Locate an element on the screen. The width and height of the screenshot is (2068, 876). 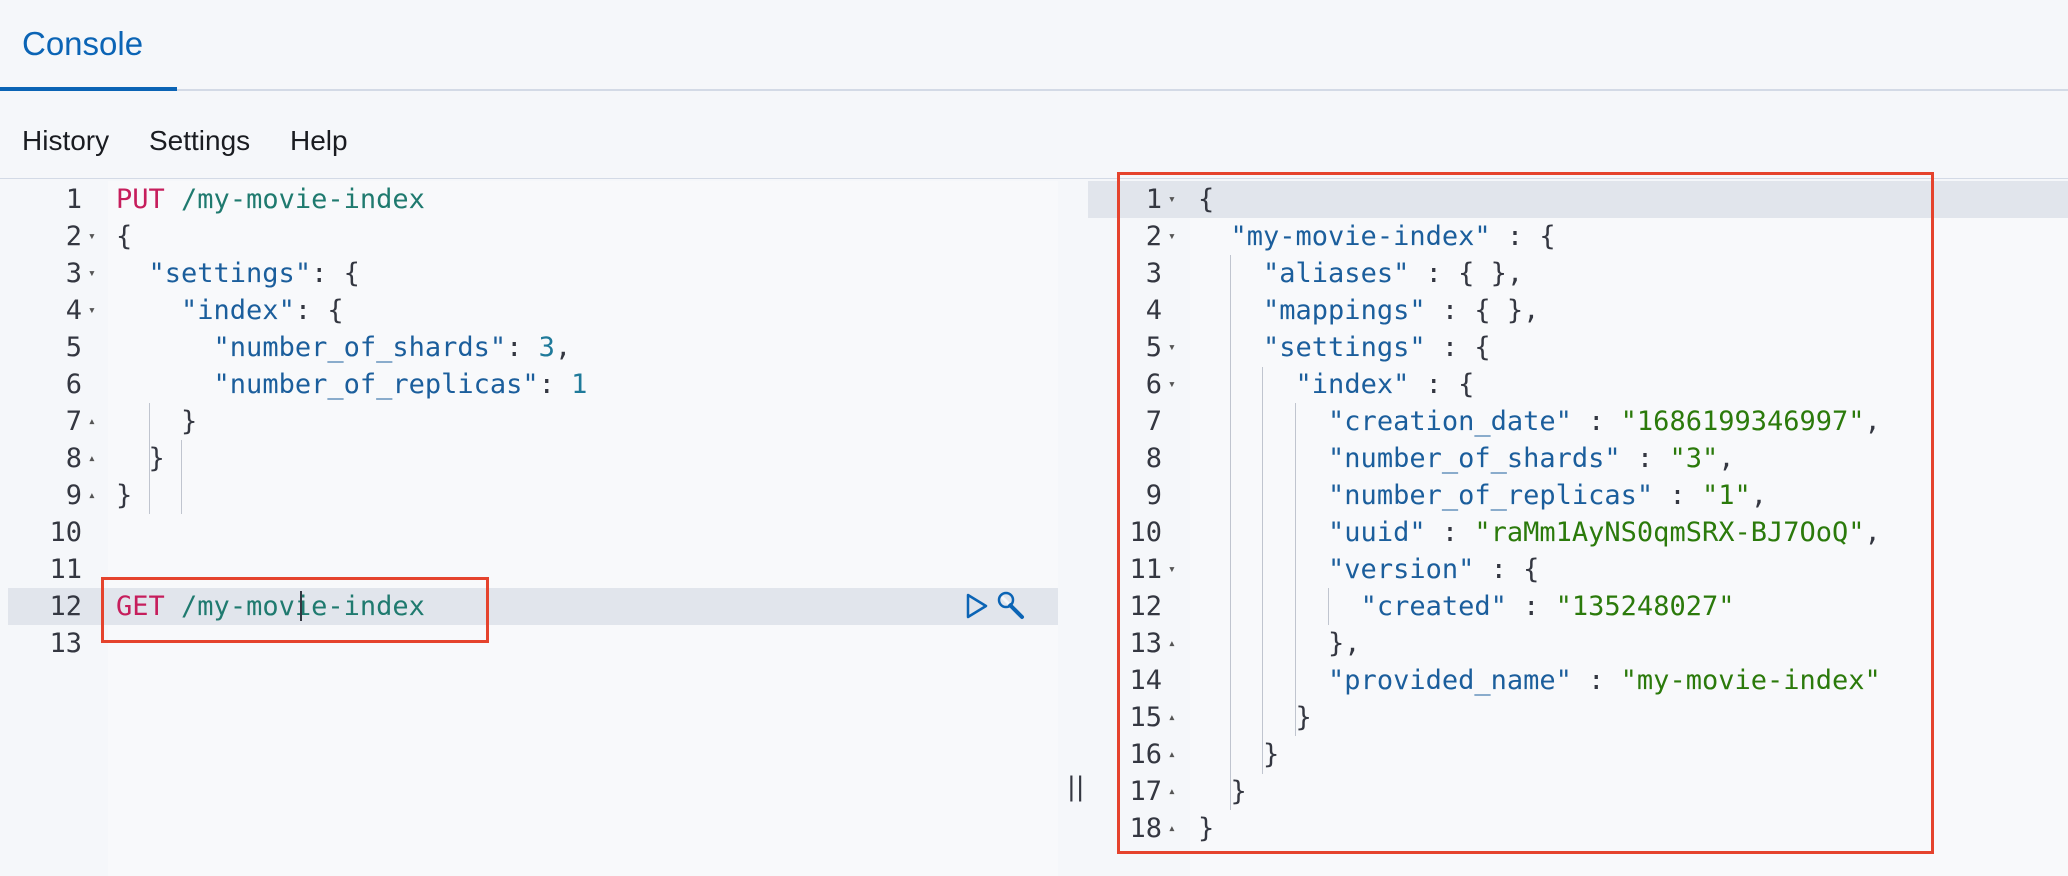
token-key: "number_of_replicas" is located at coordinates (376, 384).